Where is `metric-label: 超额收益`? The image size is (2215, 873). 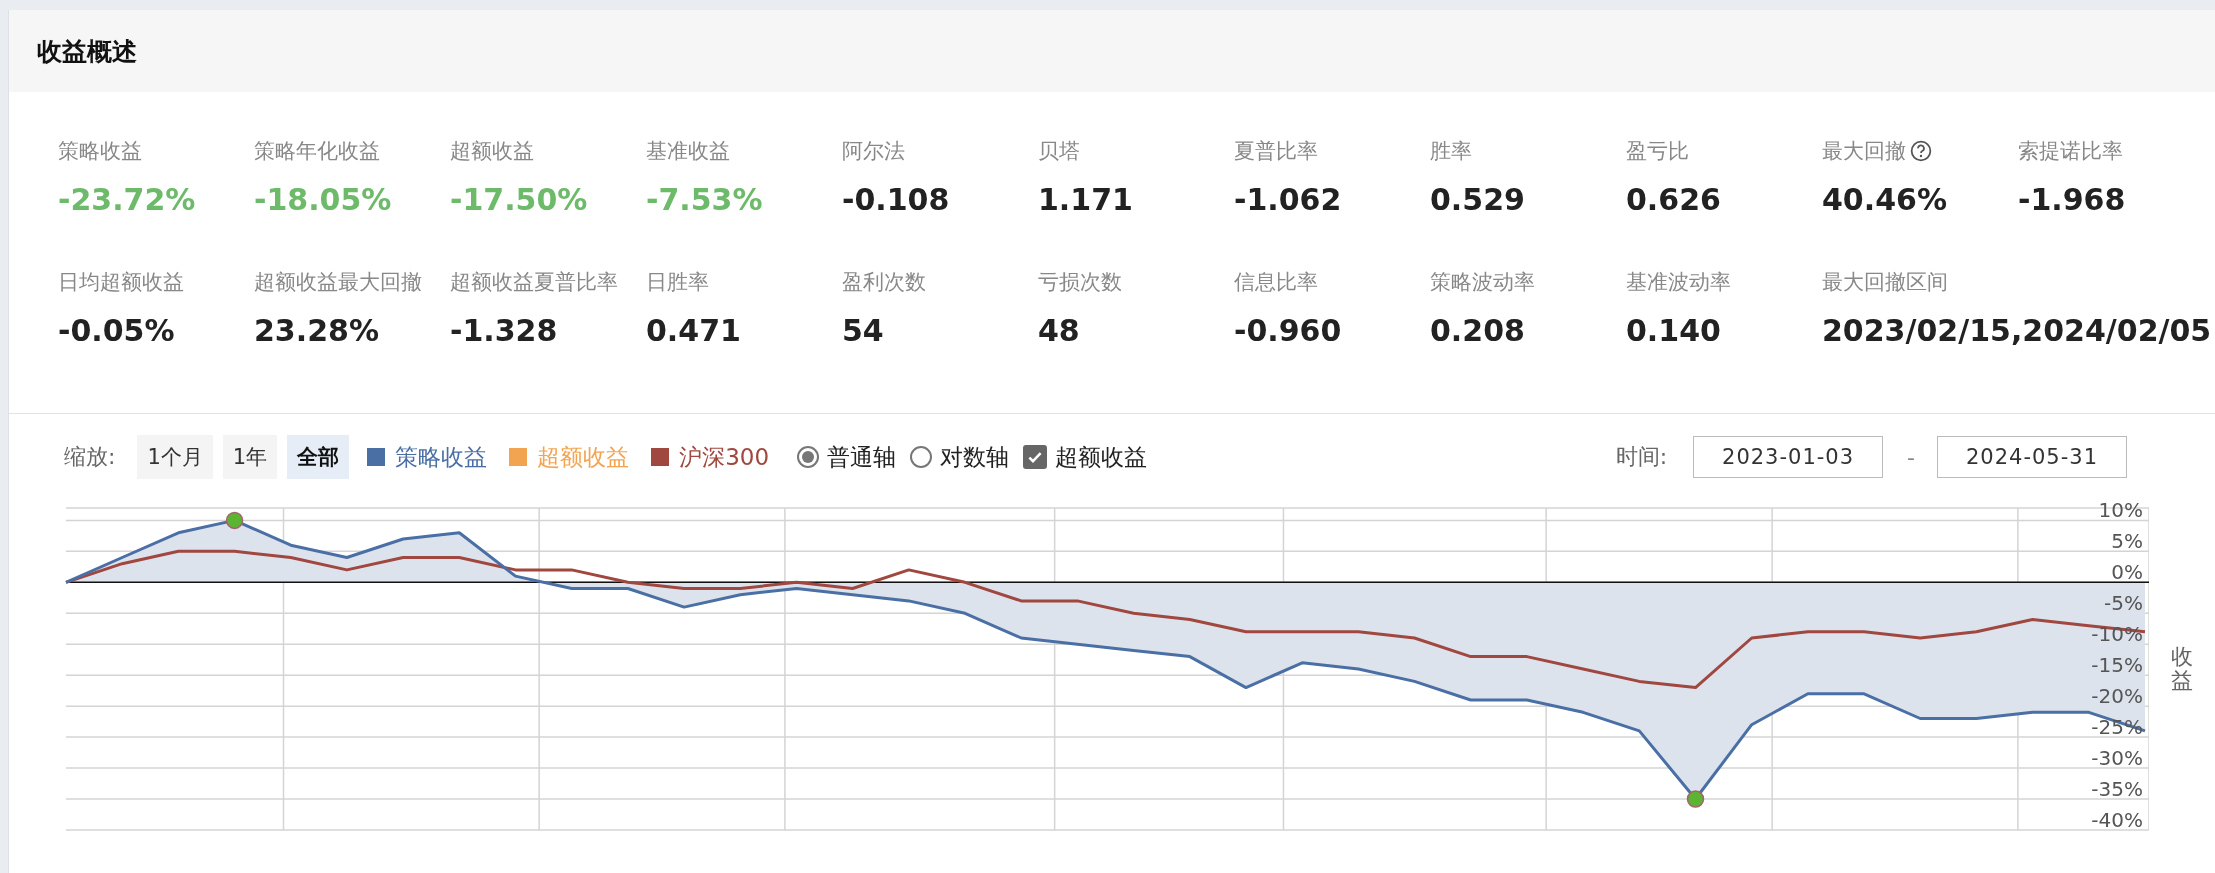
metric-label: 超额收益 is located at coordinates (492, 151).